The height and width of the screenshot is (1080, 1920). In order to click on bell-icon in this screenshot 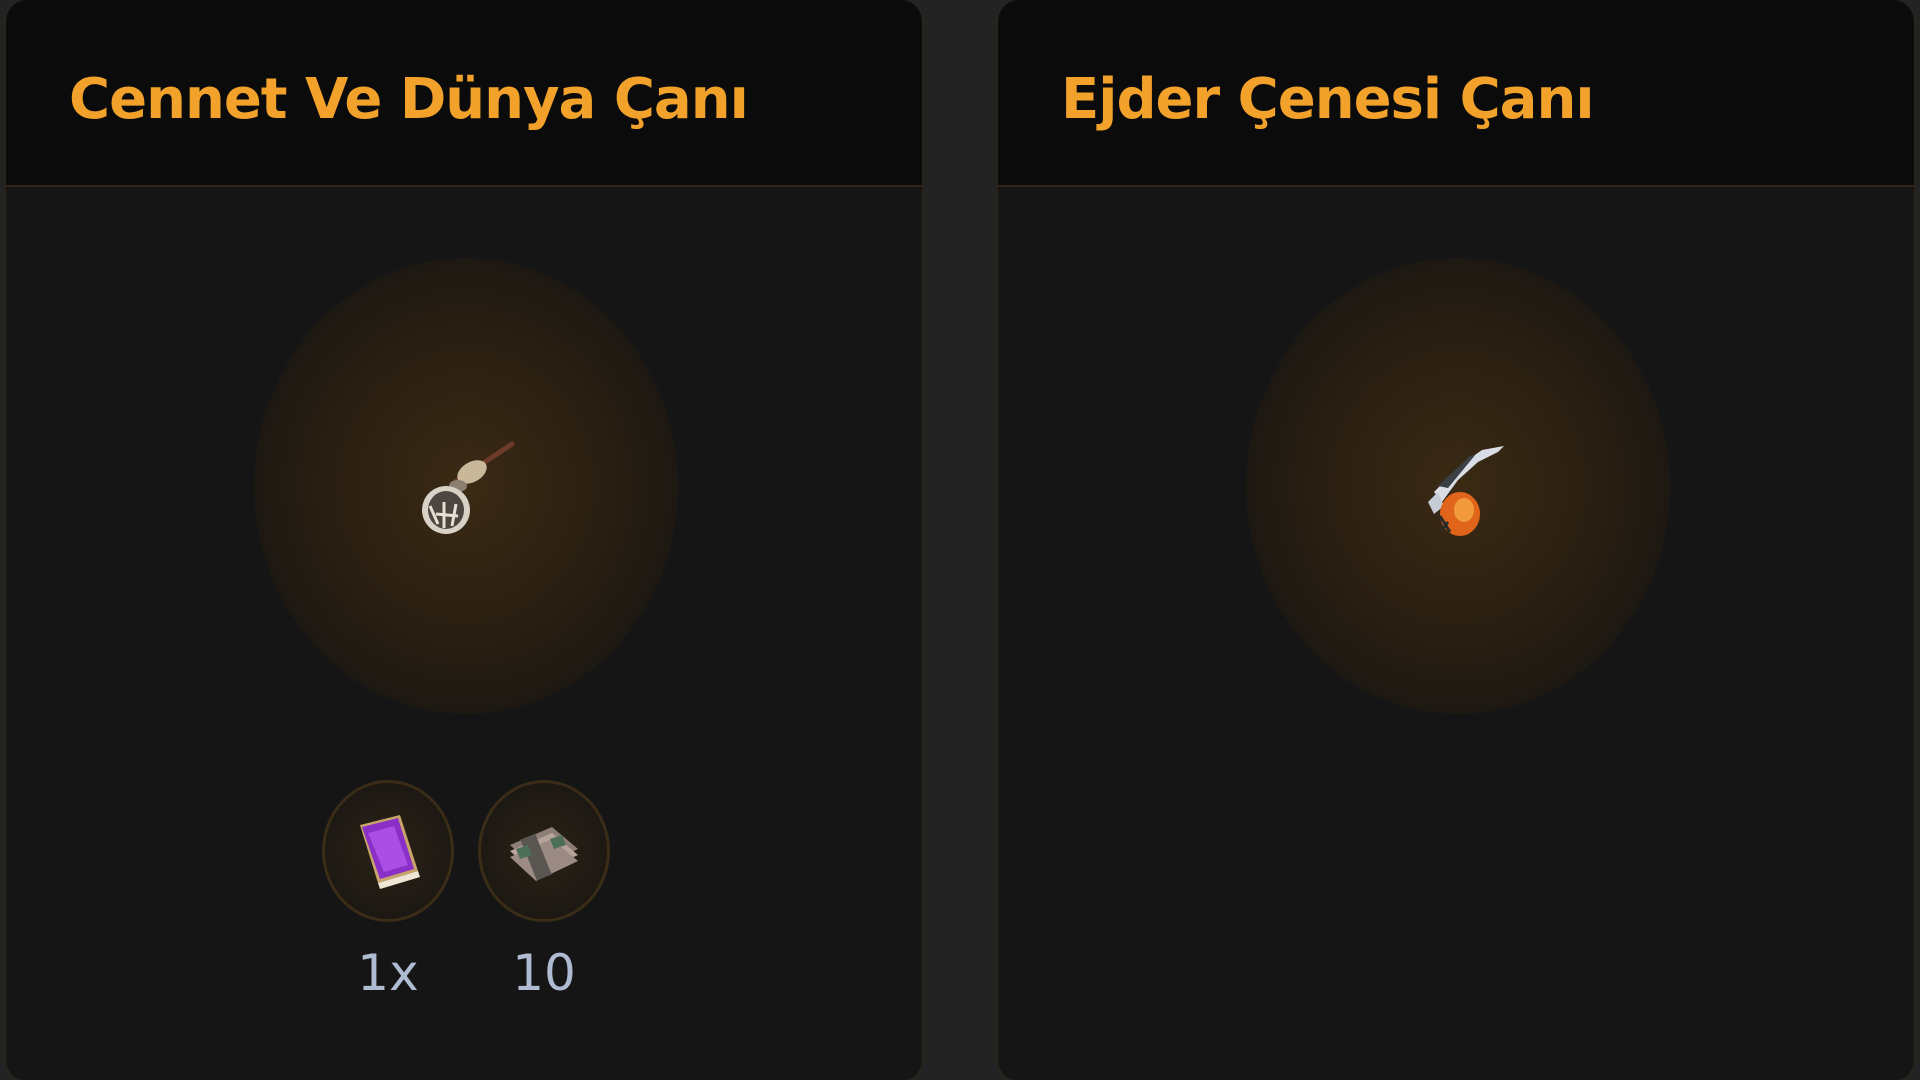, I will do `click(468, 487)`.